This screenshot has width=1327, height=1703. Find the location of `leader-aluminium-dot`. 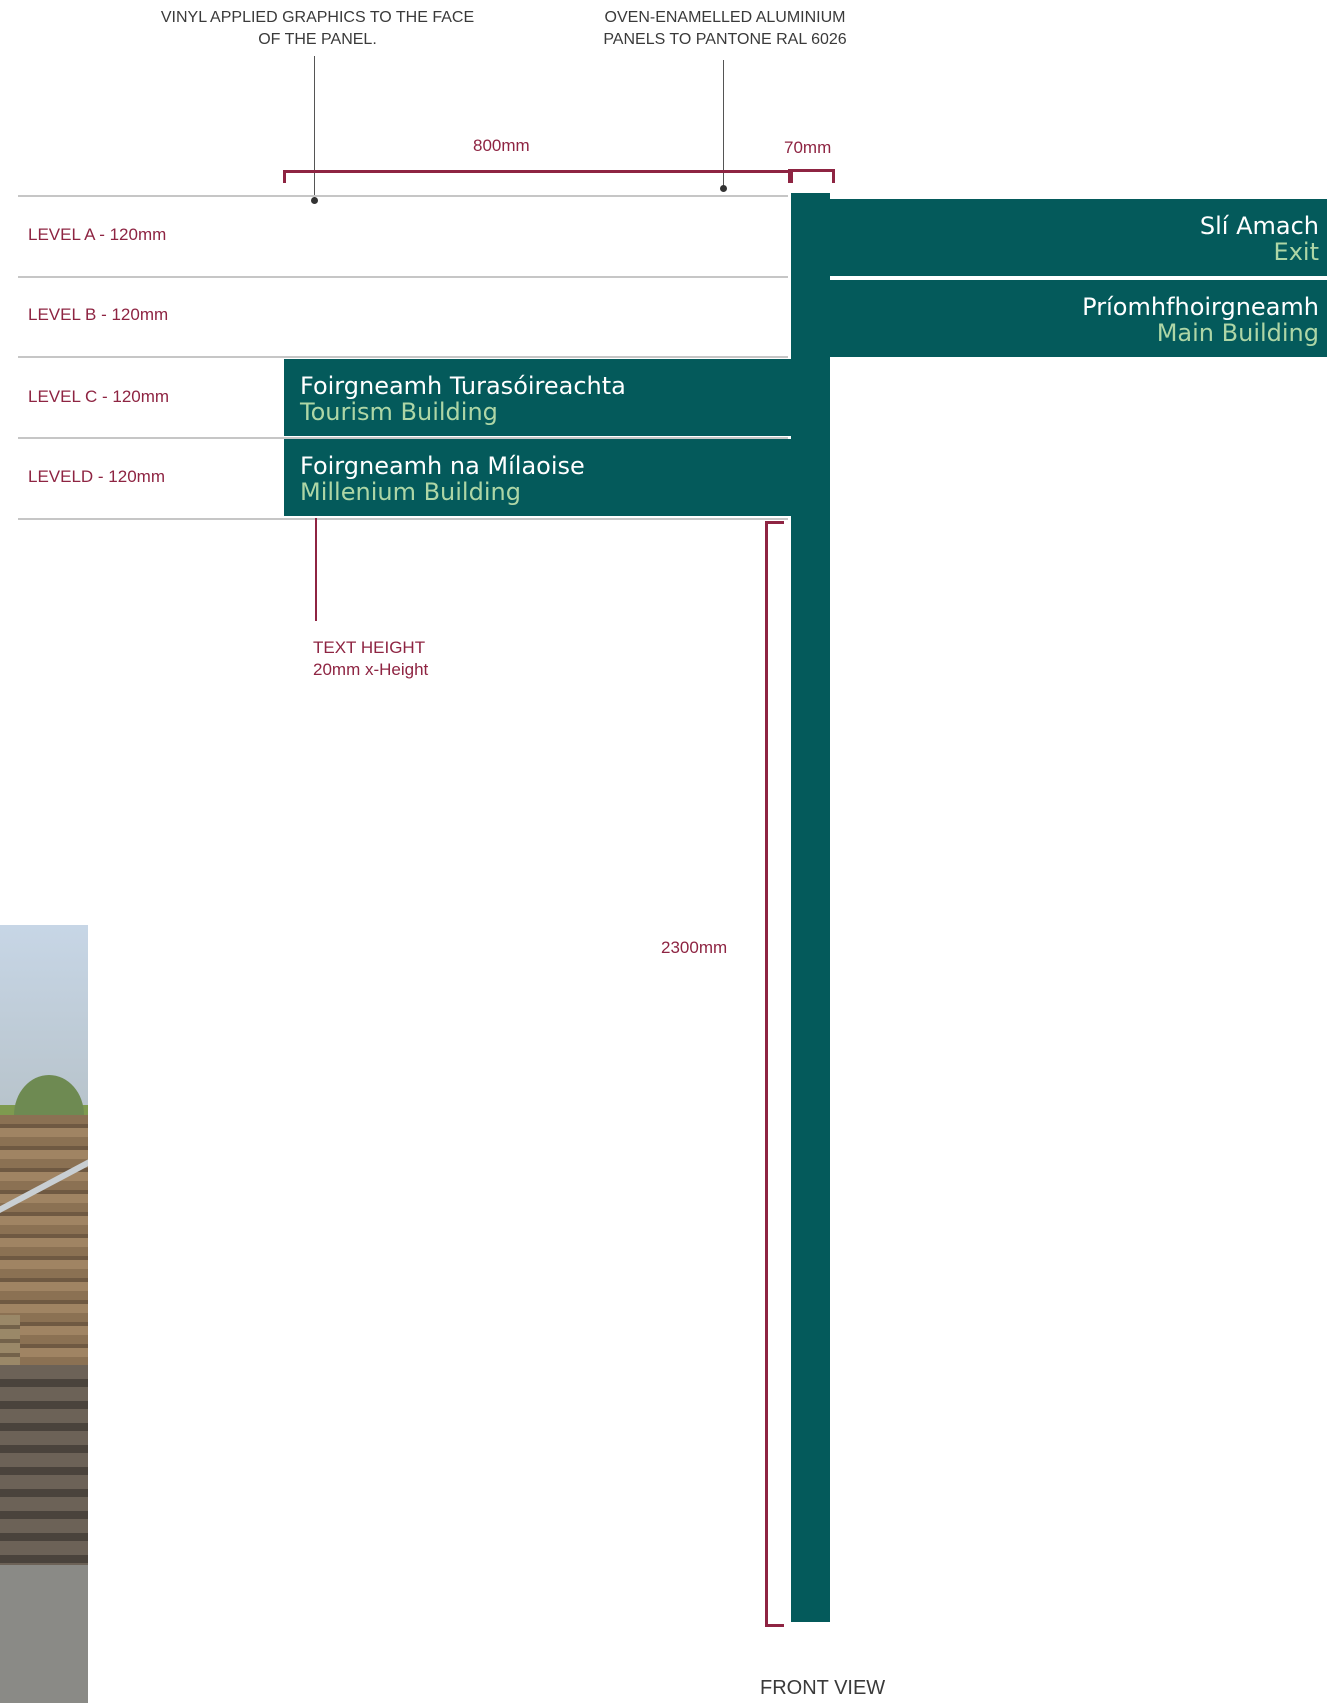

leader-aluminium-dot is located at coordinates (723, 188).